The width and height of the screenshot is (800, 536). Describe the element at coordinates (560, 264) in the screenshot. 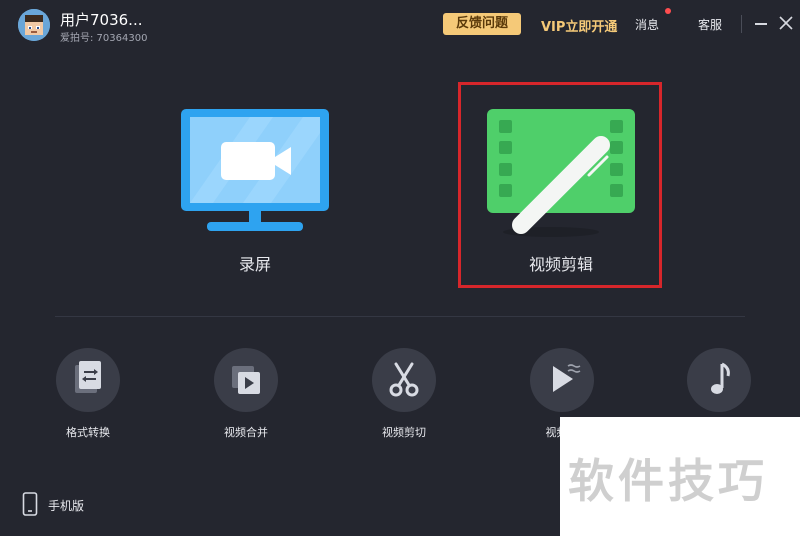

I see `video-edit-label: 视频剪辑` at that location.